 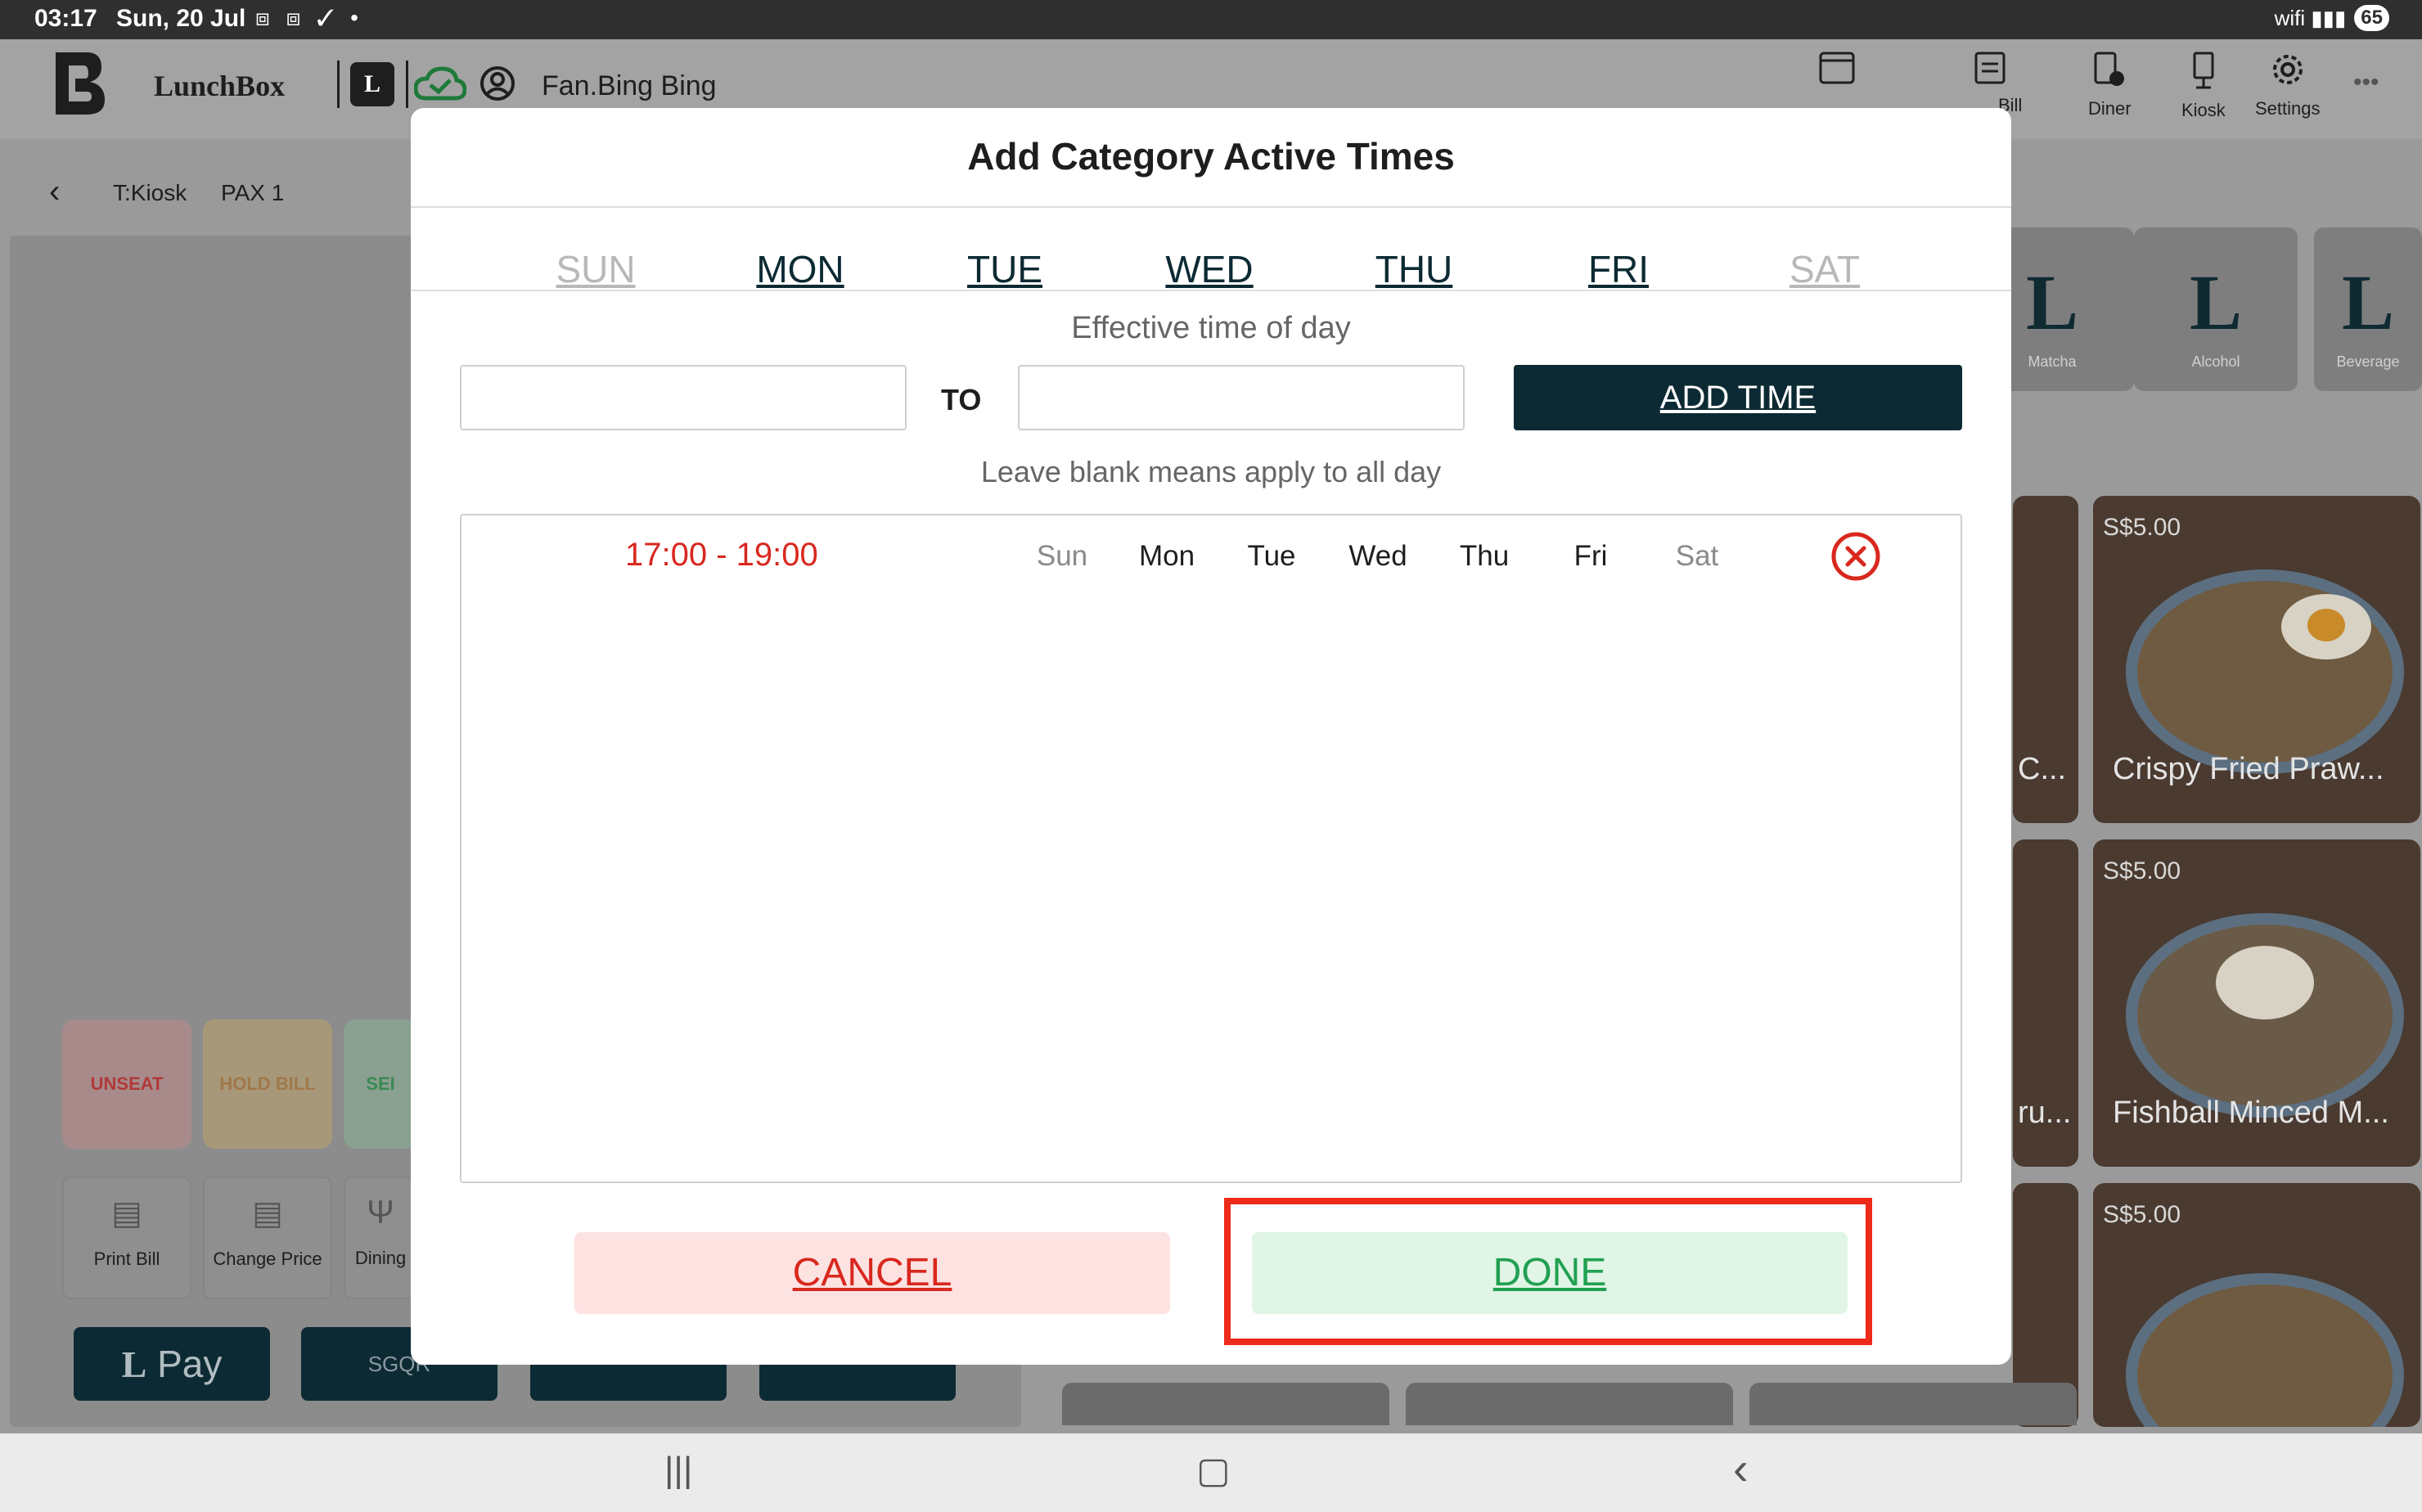 What do you see at coordinates (380, 1238) in the screenshot?
I see `dining-button: Ψ Dining` at bounding box center [380, 1238].